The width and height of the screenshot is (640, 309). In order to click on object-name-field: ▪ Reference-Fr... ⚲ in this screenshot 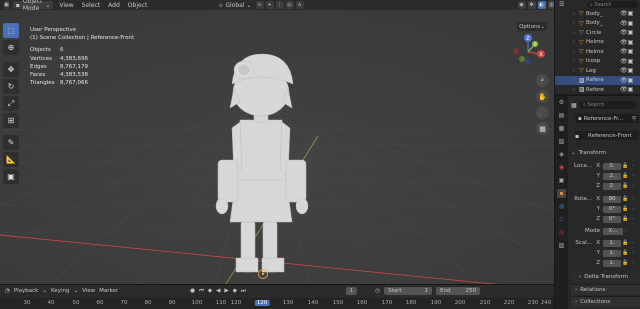, I will do `click(607, 118)`.